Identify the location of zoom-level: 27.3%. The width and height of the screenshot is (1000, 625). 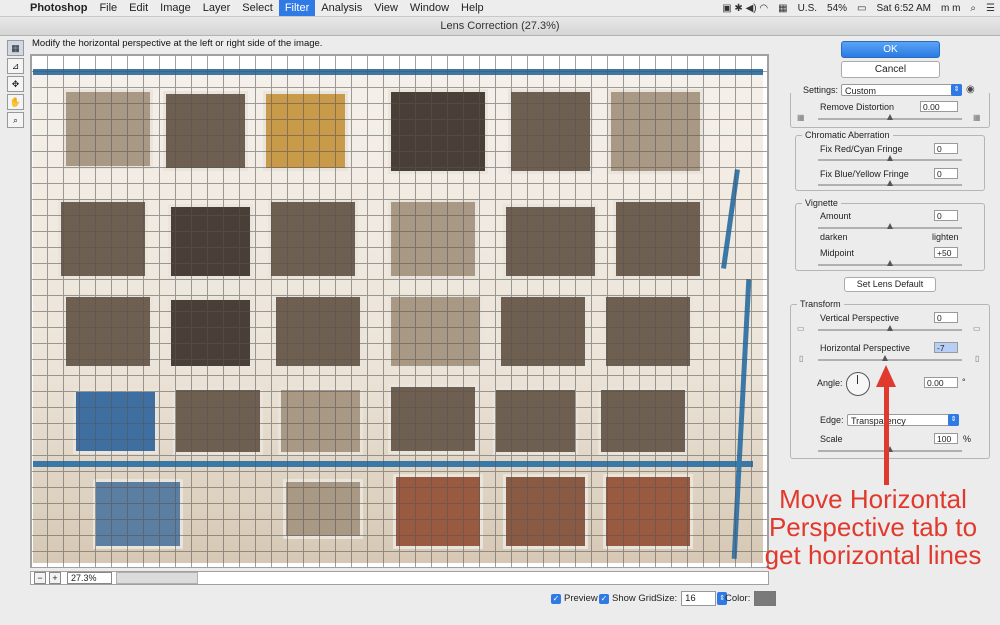
(89, 578).